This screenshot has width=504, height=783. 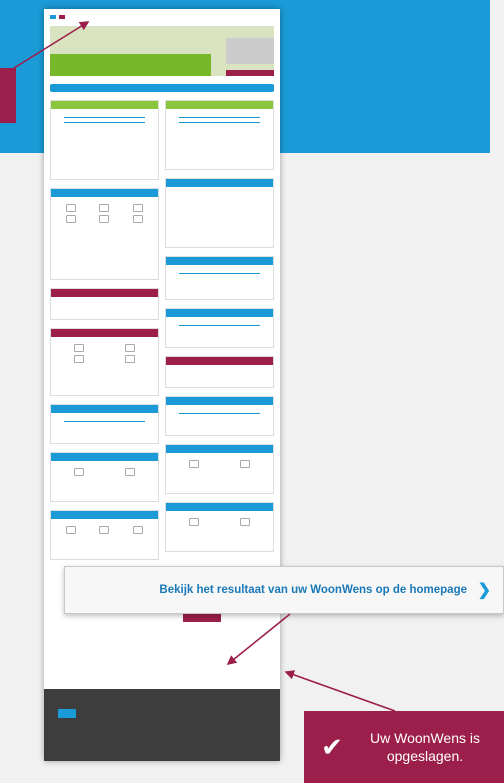 I want to click on site-footer, so click(x=162, y=725).